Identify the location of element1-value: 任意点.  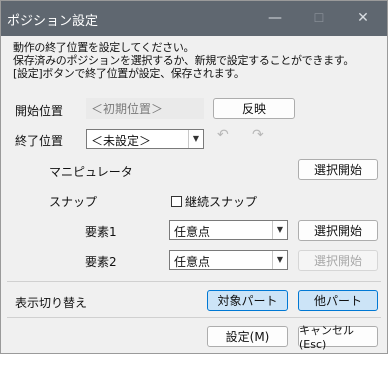
(192, 232).